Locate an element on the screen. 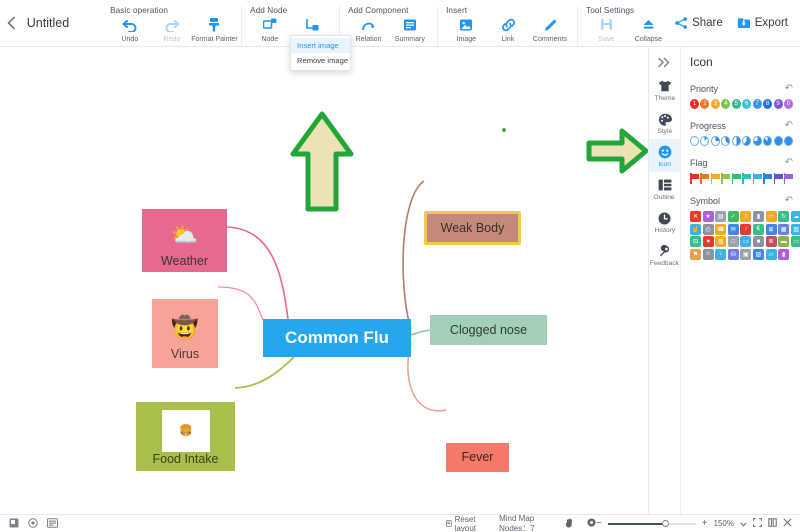 This screenshot has width=800, height=532. toolbar-button-redo: Redo is located at coordinates (172, 29).